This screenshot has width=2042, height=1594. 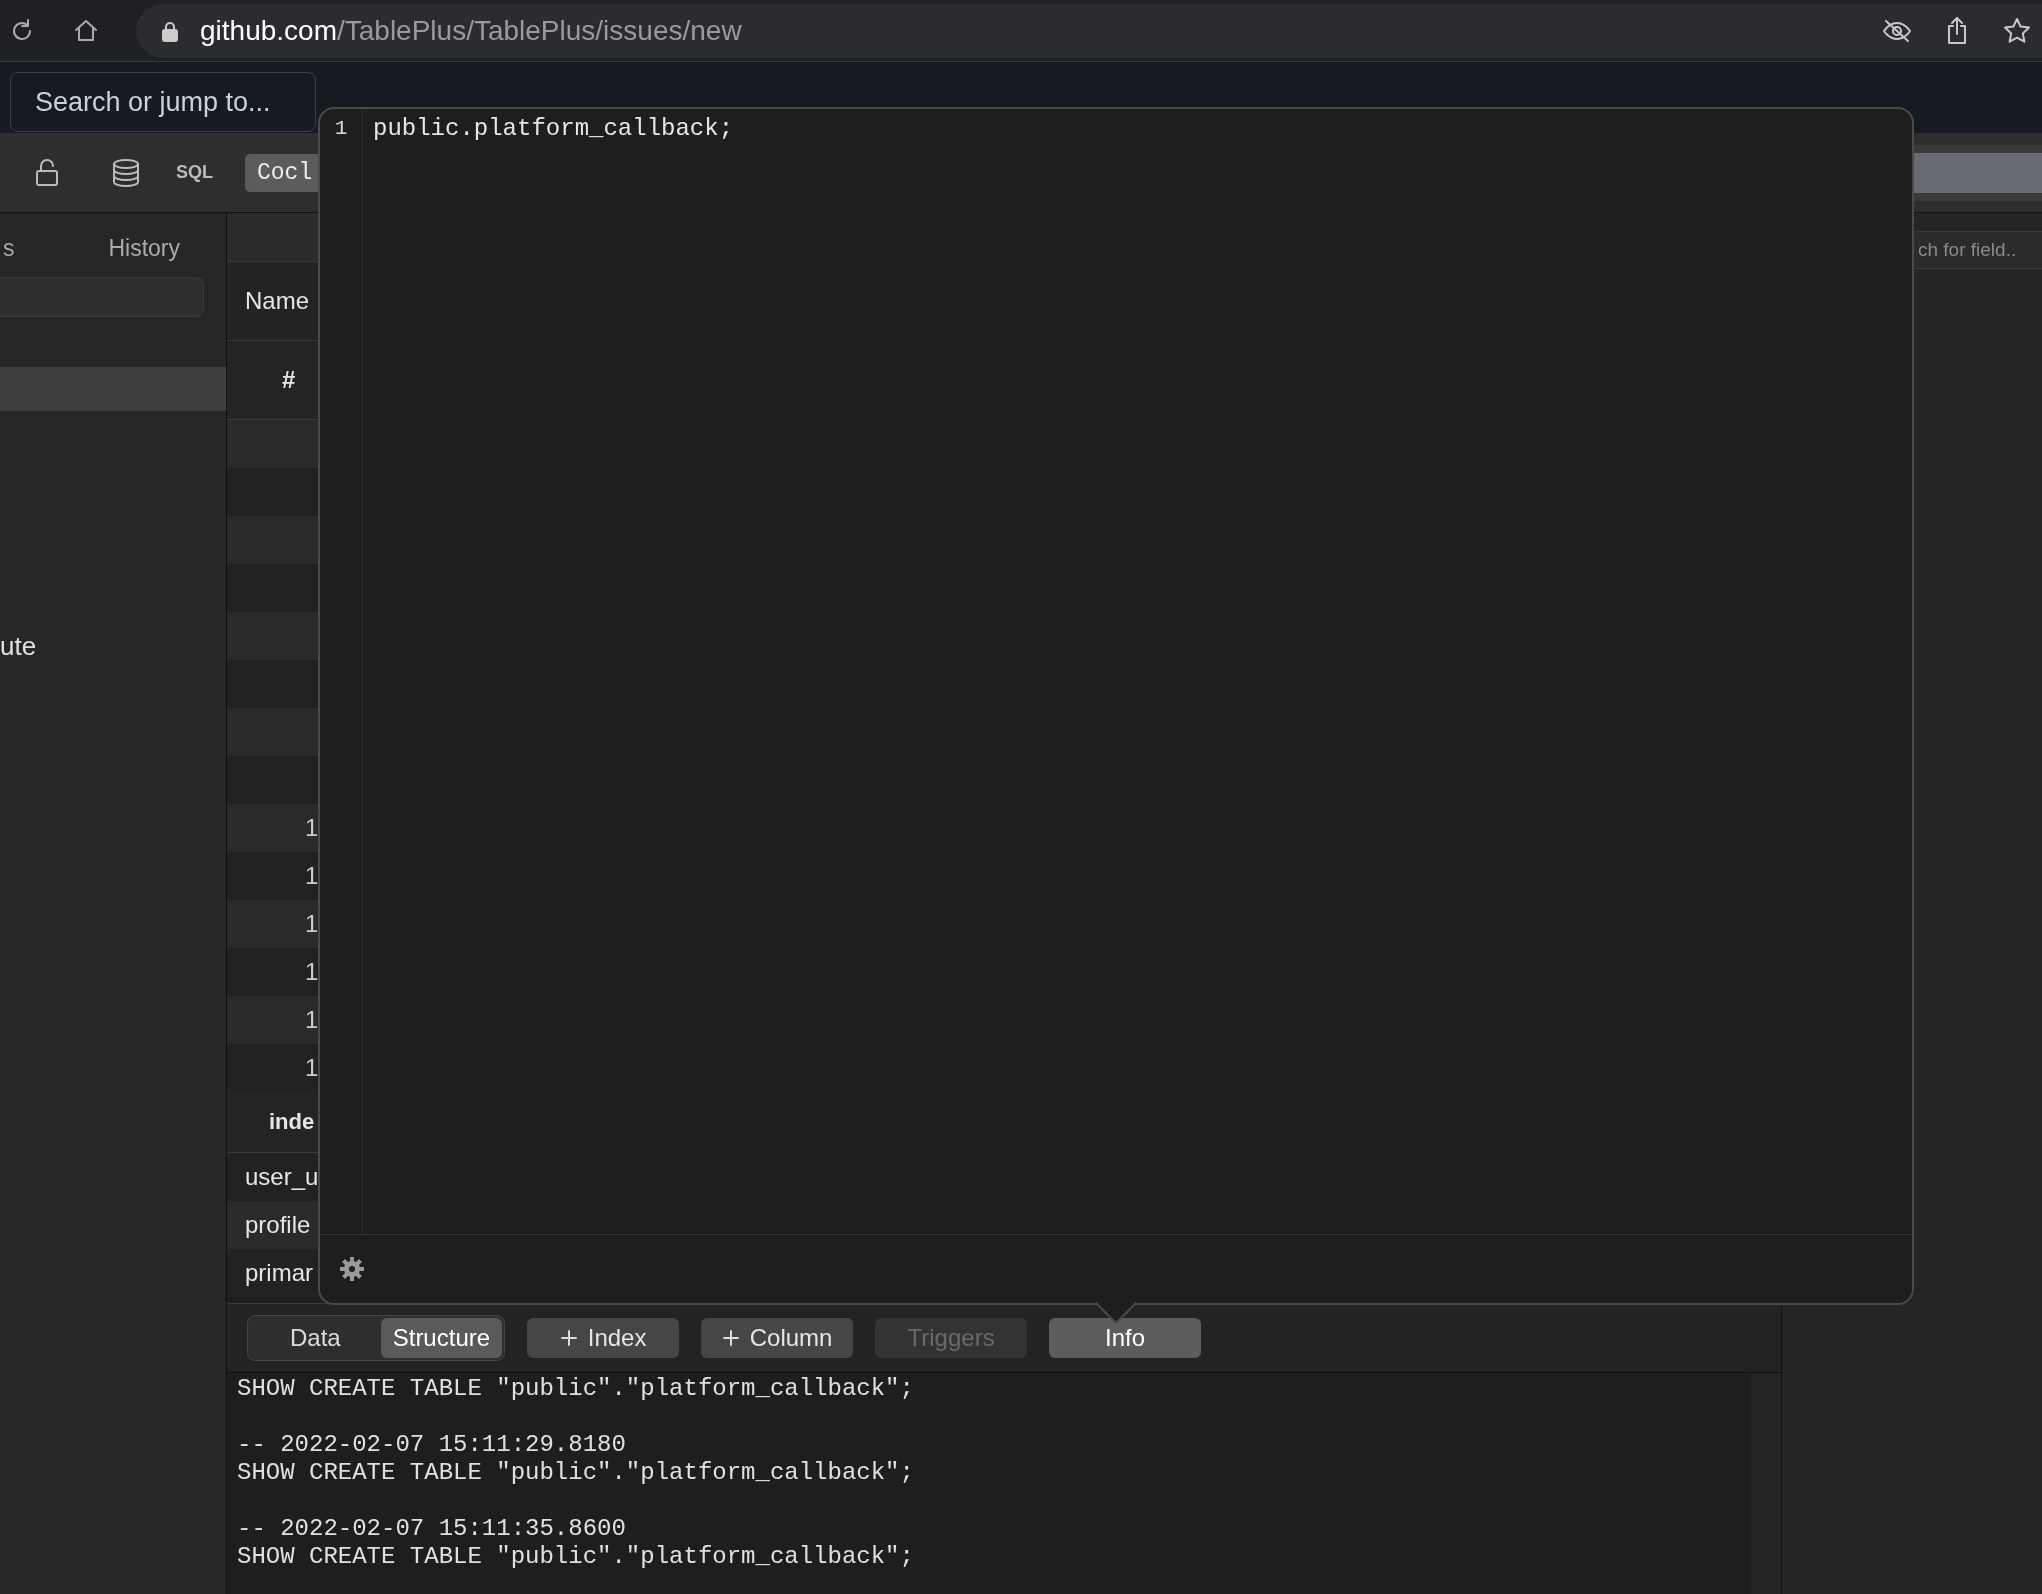 I want to click on column-header: #, so click(x=289, y=380).